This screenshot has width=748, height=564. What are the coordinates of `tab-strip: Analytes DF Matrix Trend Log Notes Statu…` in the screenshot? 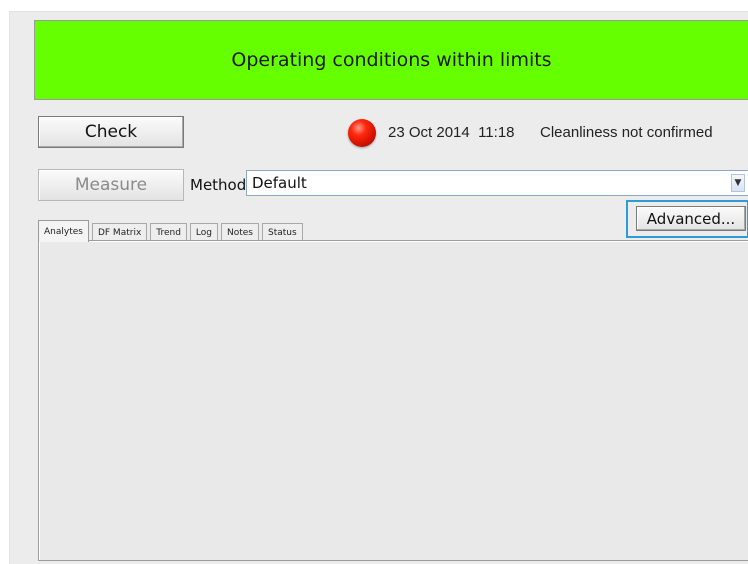 It's located at (172, 229).